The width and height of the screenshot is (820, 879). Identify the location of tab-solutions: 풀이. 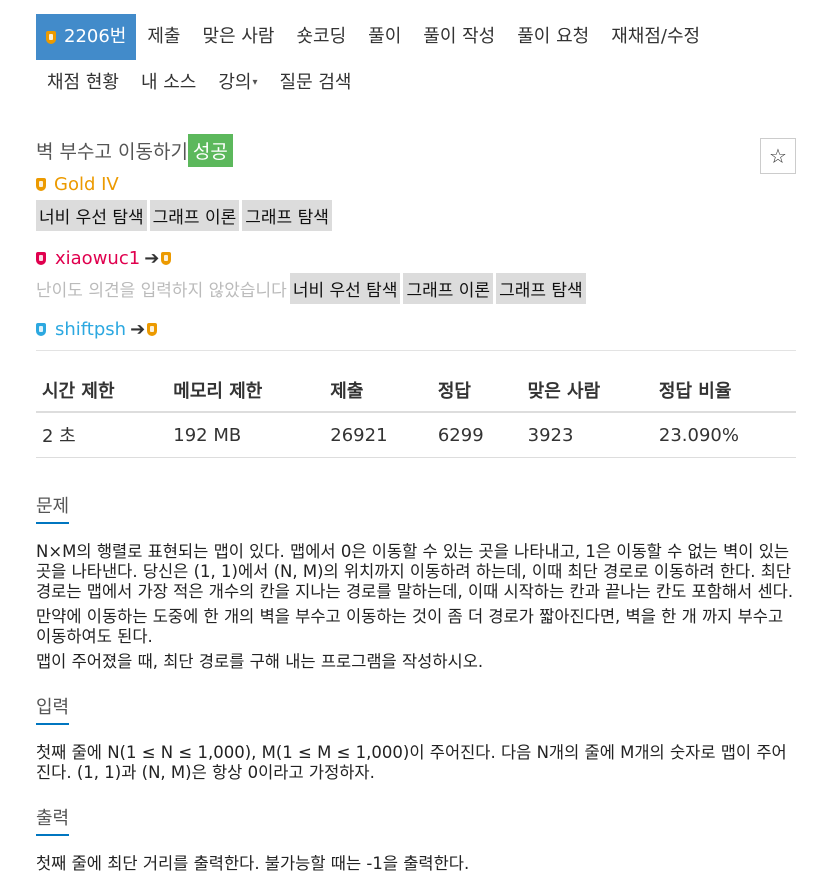
(384, 37).